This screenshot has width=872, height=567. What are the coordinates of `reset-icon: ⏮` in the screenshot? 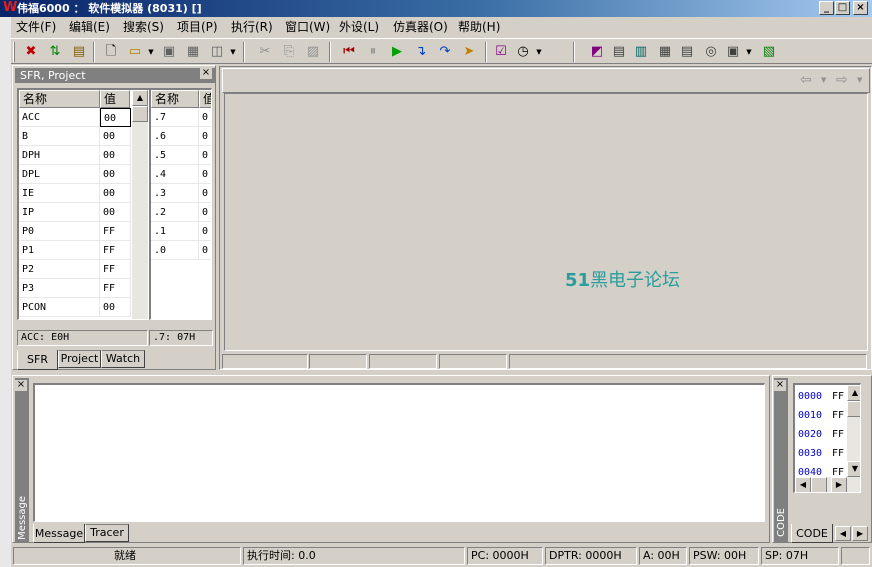 It's located at (349, 52).